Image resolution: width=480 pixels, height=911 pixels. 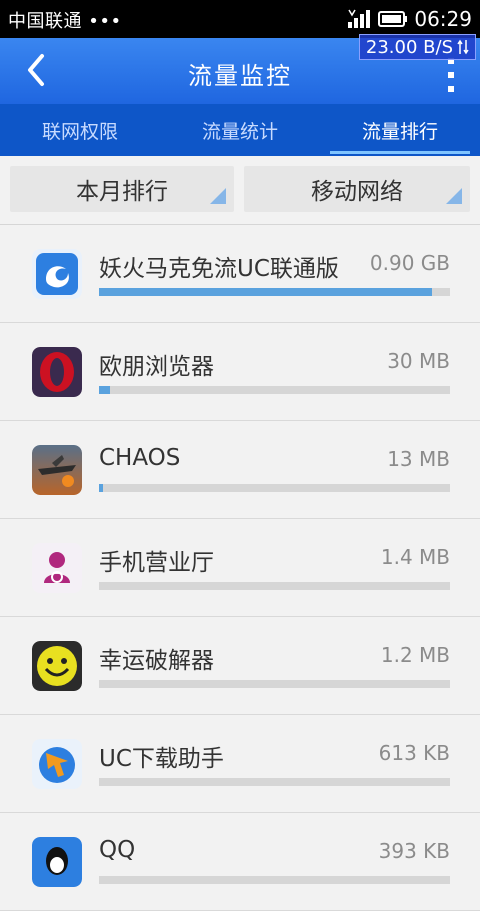 What do you see at coordinates (57, 568) in the screenshot?
I see `unicom-service-icon` at bounding box center [57, 568].